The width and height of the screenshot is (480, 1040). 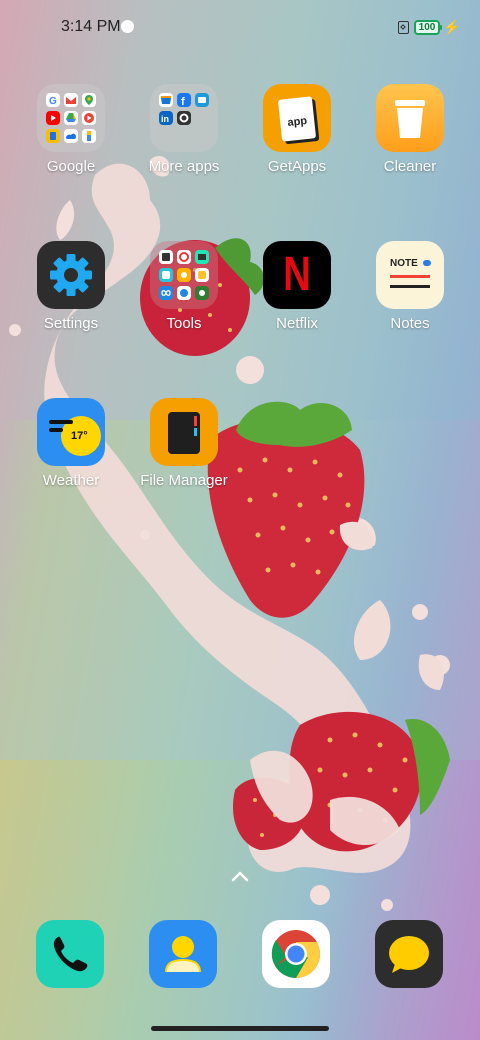 I want to click on notes-badge-text: NOTE, so click(x=404, y=263).